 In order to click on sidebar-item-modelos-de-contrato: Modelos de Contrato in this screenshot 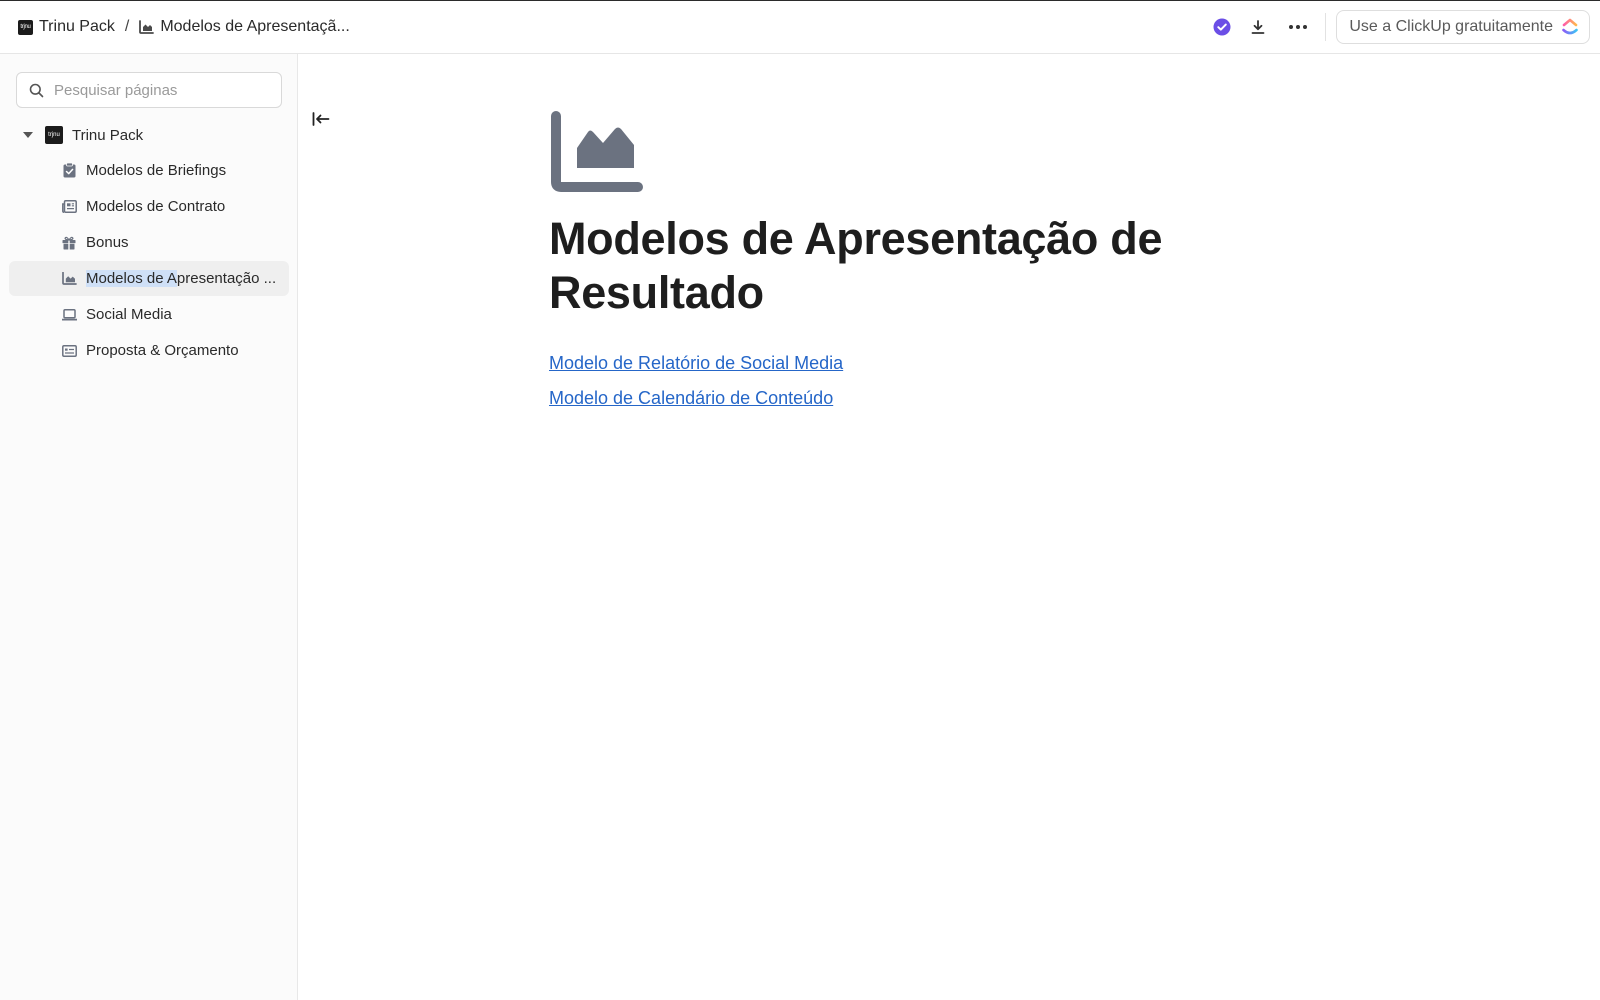, I will do `click(149, 206)`.